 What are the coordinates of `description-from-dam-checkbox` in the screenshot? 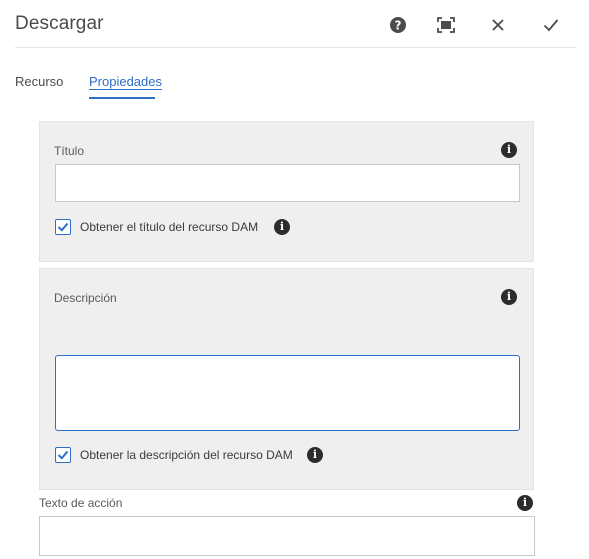 It's located at (63, 455).